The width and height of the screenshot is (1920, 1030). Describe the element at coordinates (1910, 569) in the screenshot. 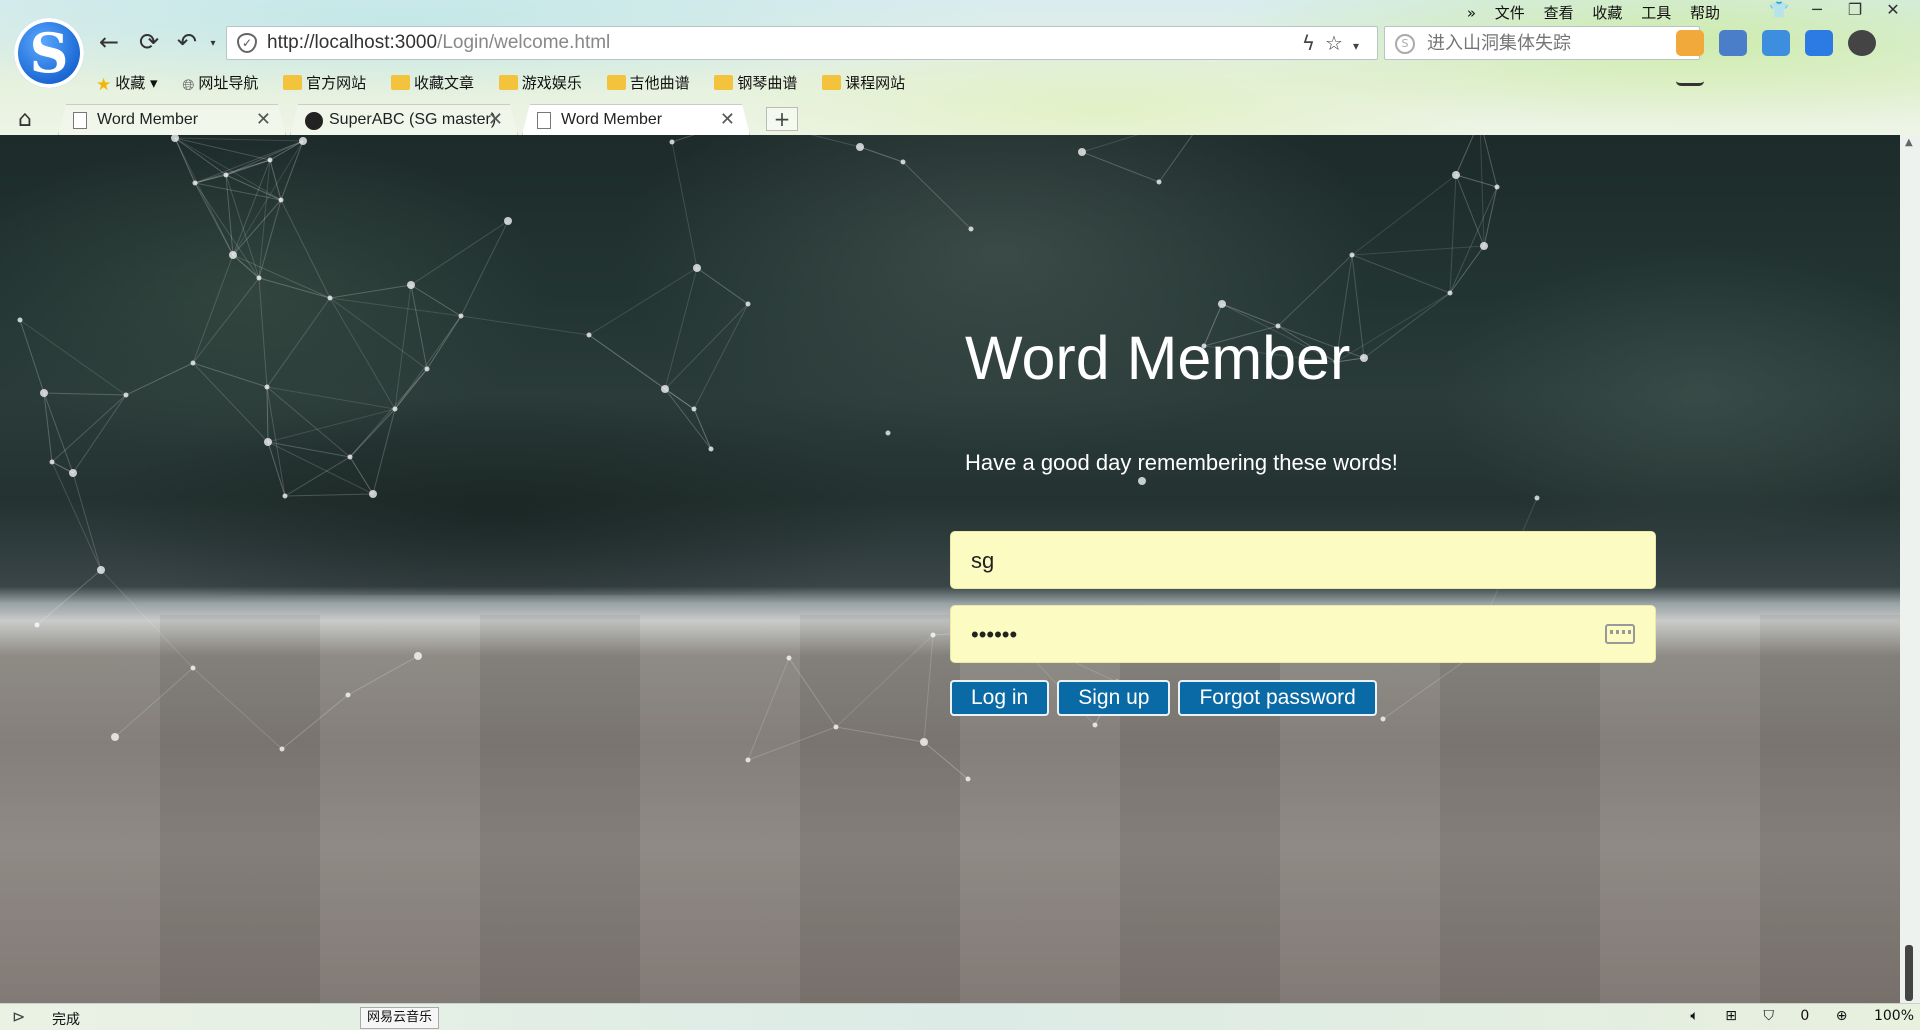

I see `vertical-scrollbar: ▲` at that location.